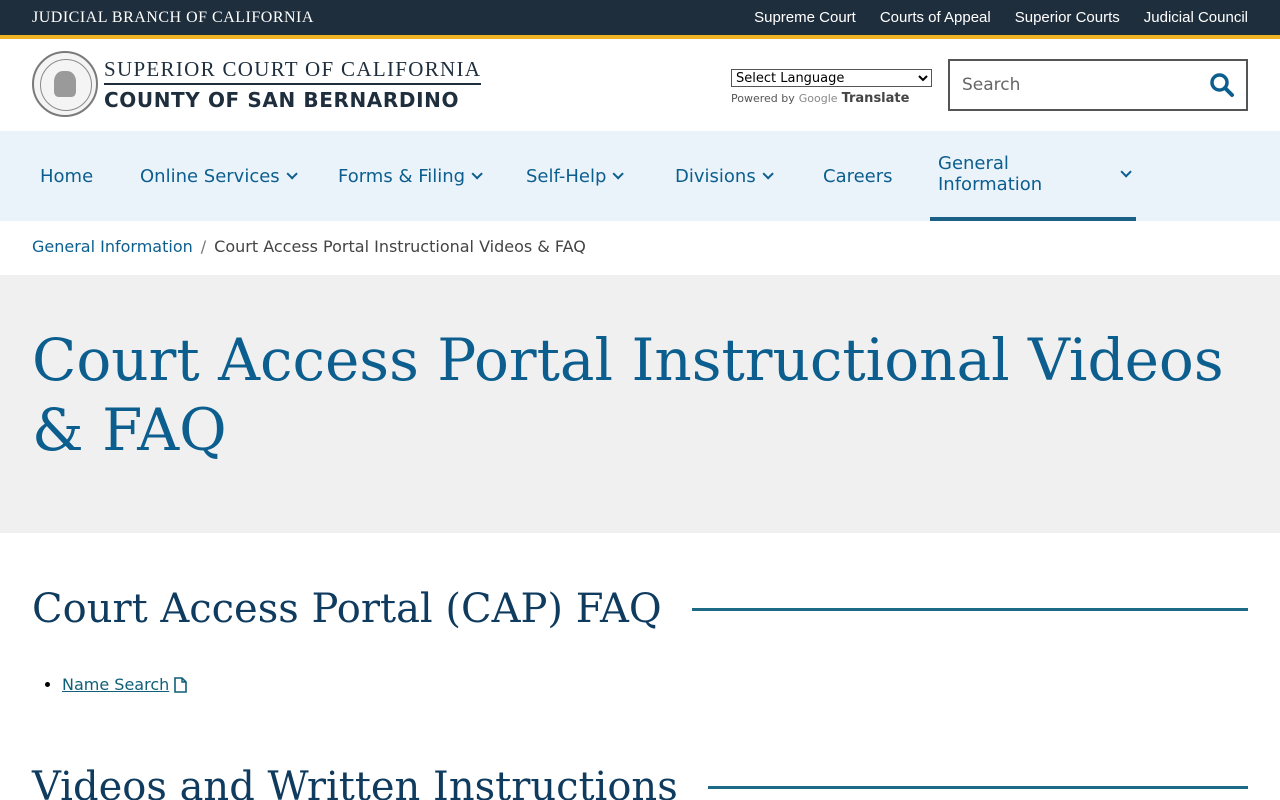 The height and width of the screenshot is (800, 1280). What do you see at coordinates (715, 176) in the screenshot?
I see `nav-divisions-label: Divisions` at bounding box center [715, 176].